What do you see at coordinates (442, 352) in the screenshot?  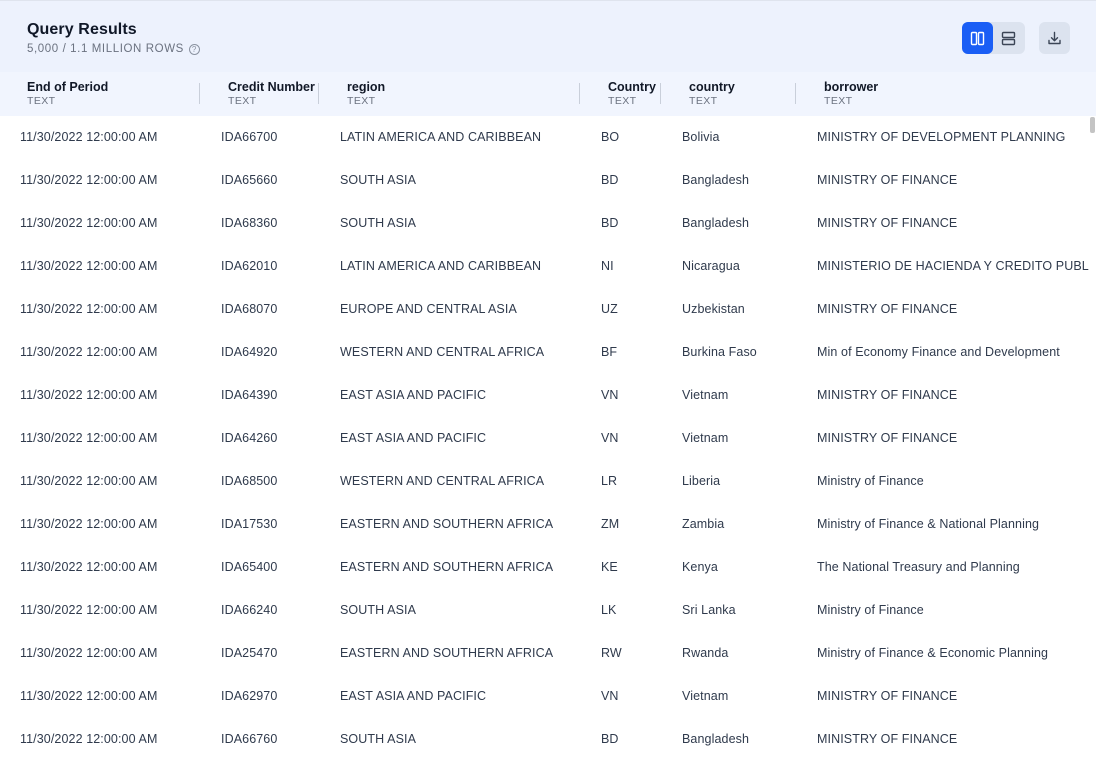 I see `cell-region: WESTERN AND CENTRAL AFRICA` at bounding box center [442, 352].